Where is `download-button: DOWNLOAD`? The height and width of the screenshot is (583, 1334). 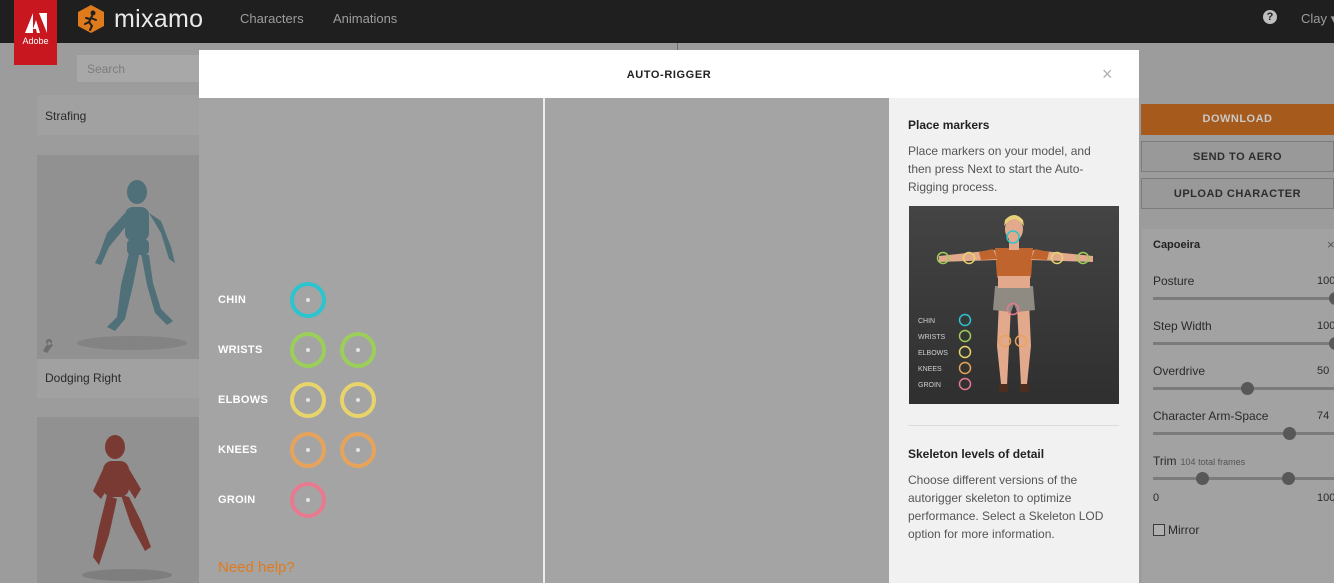
download-button: DOWNLOAD is located at coordinates (1237, 119).